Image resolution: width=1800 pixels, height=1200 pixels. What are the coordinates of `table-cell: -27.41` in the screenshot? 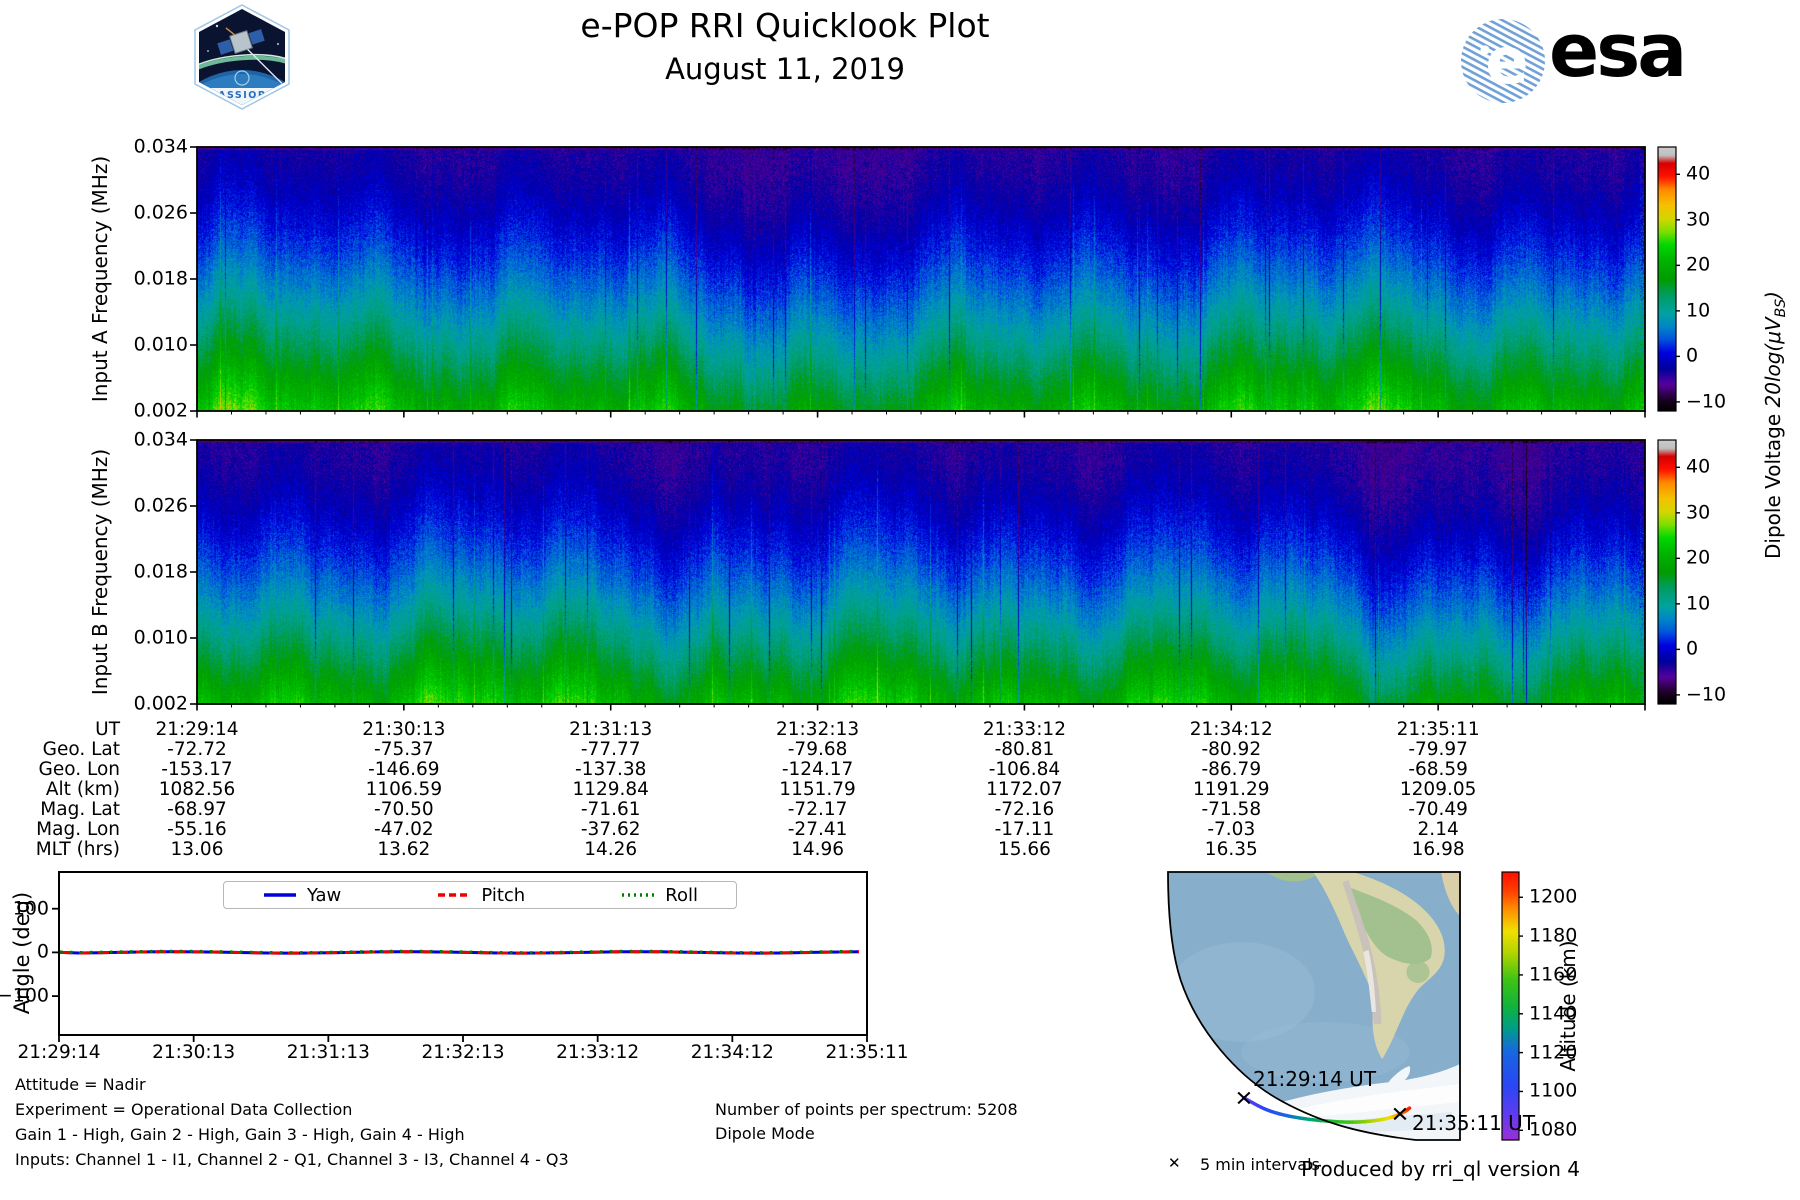 It's located at (817, 829).